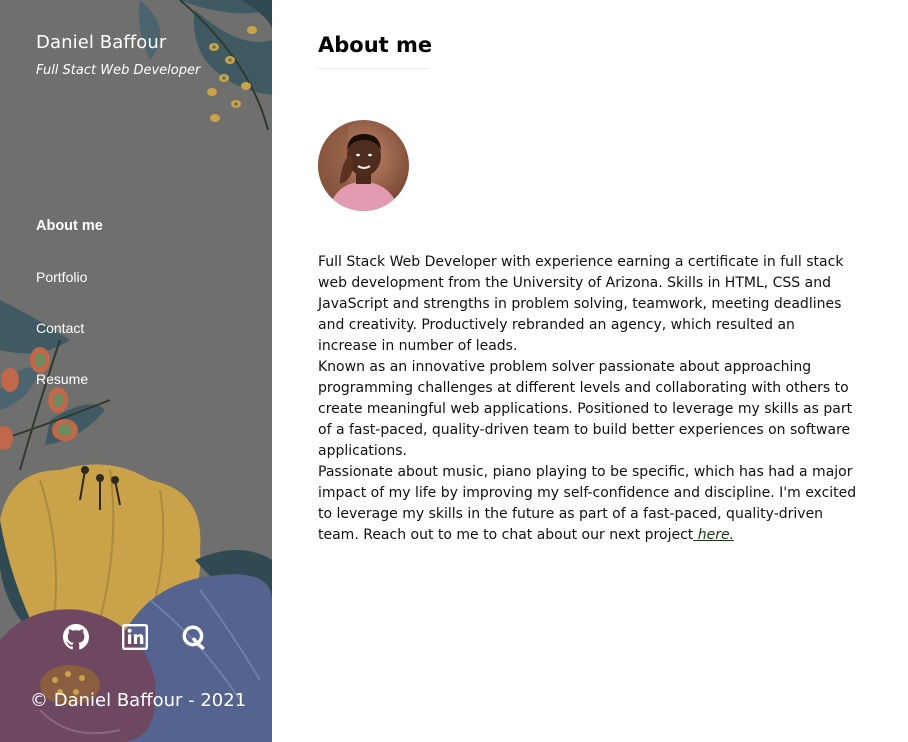  Describe the element at coordinates (363, 165) in the screenshot. I see `profile-photo` at that location.